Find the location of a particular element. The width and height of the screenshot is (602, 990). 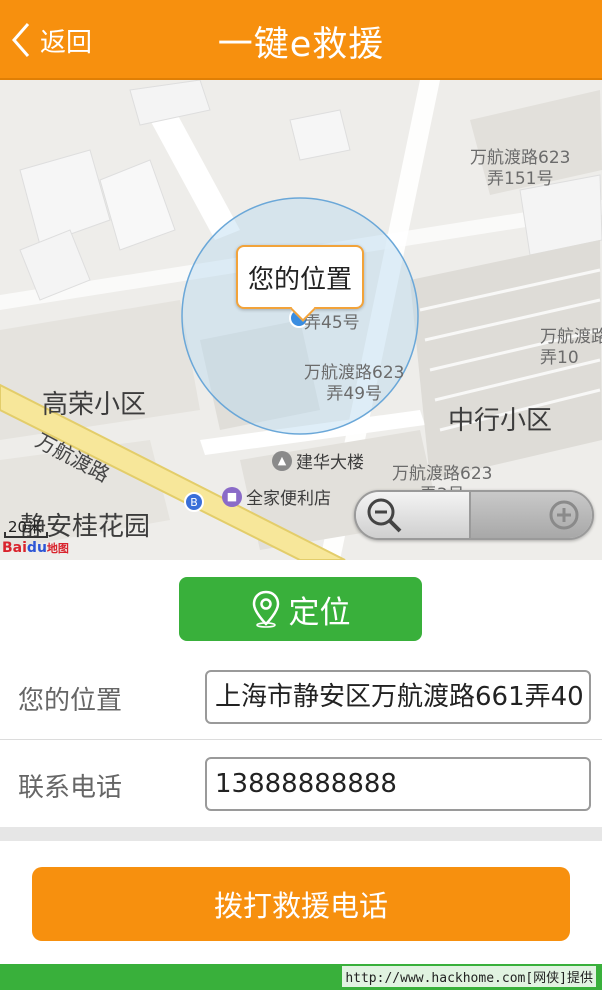

poi-label: 建华大楼 is located at coordinates (330, 463).